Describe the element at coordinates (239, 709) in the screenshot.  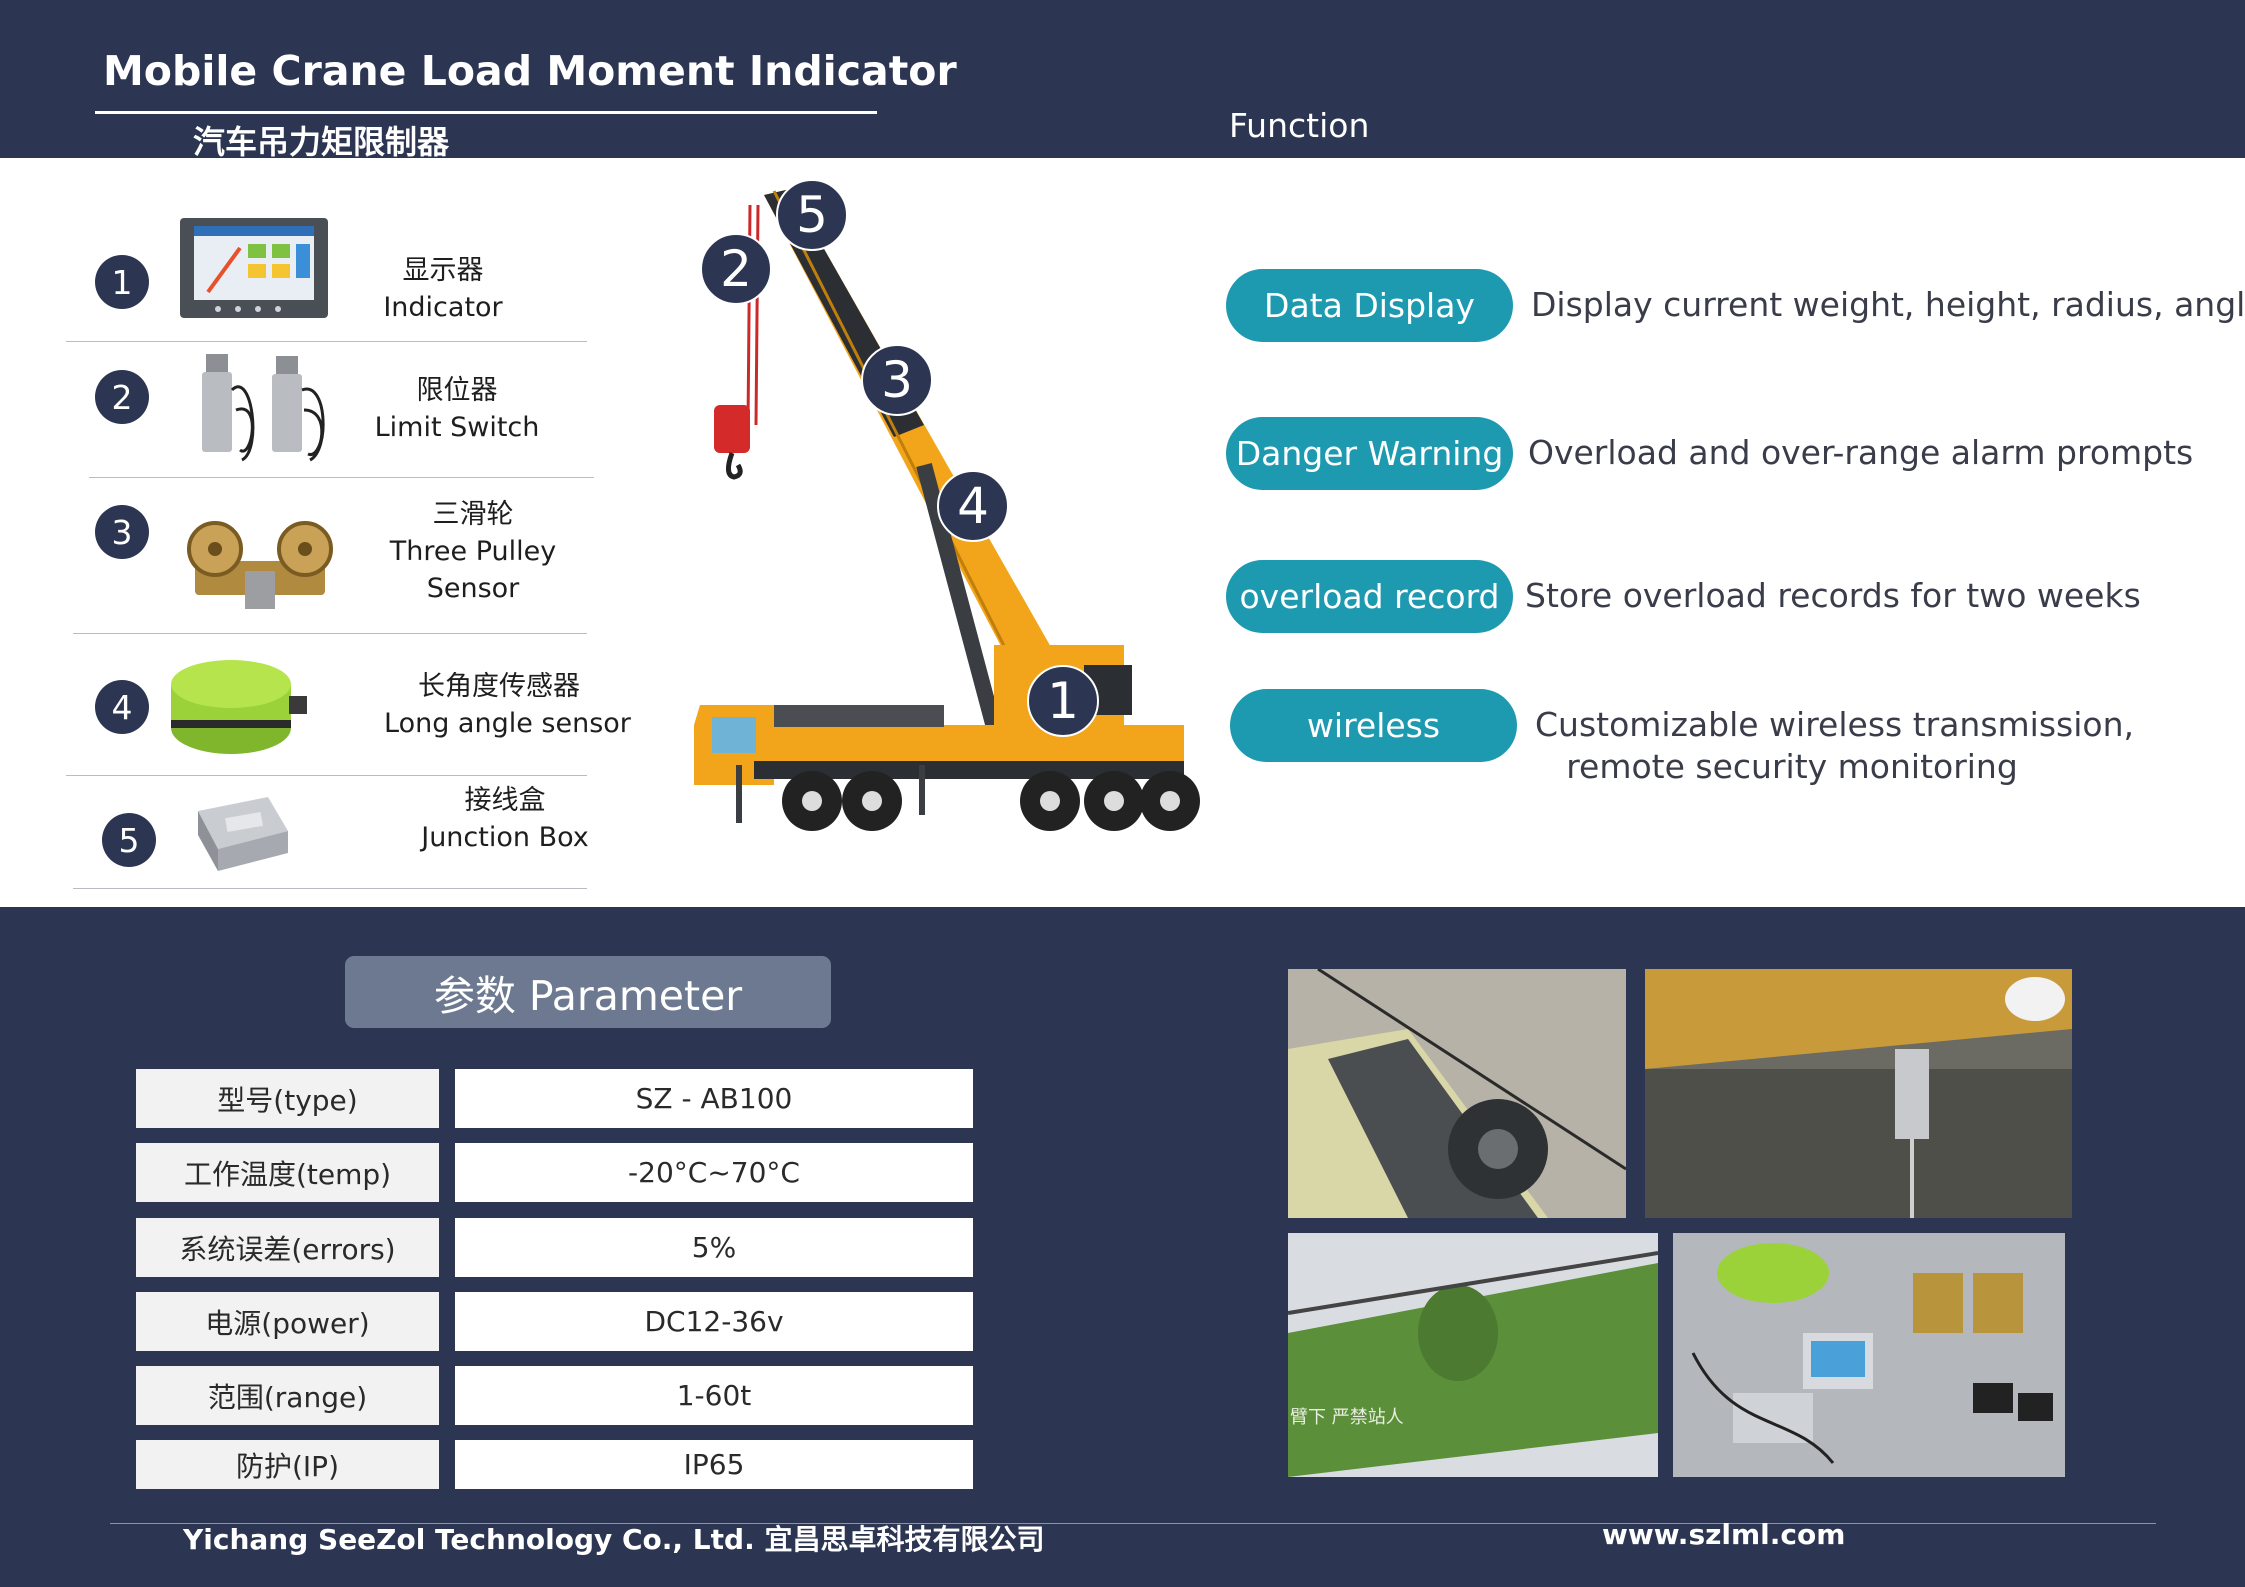
I see `angle-sensor-icon` at that location.